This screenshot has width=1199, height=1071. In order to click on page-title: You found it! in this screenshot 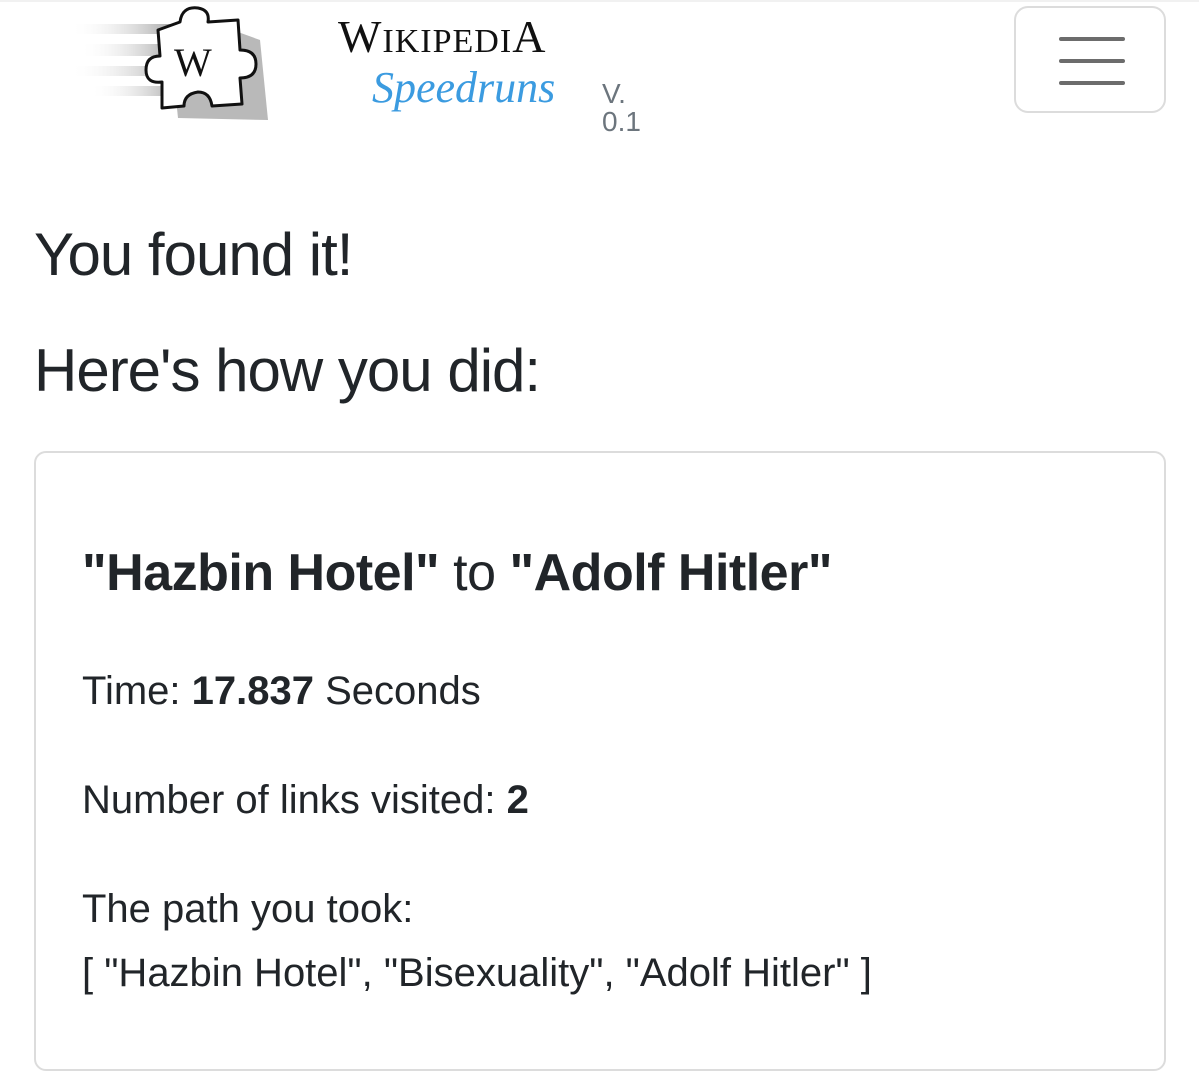, I will do `click(193, 254)`.